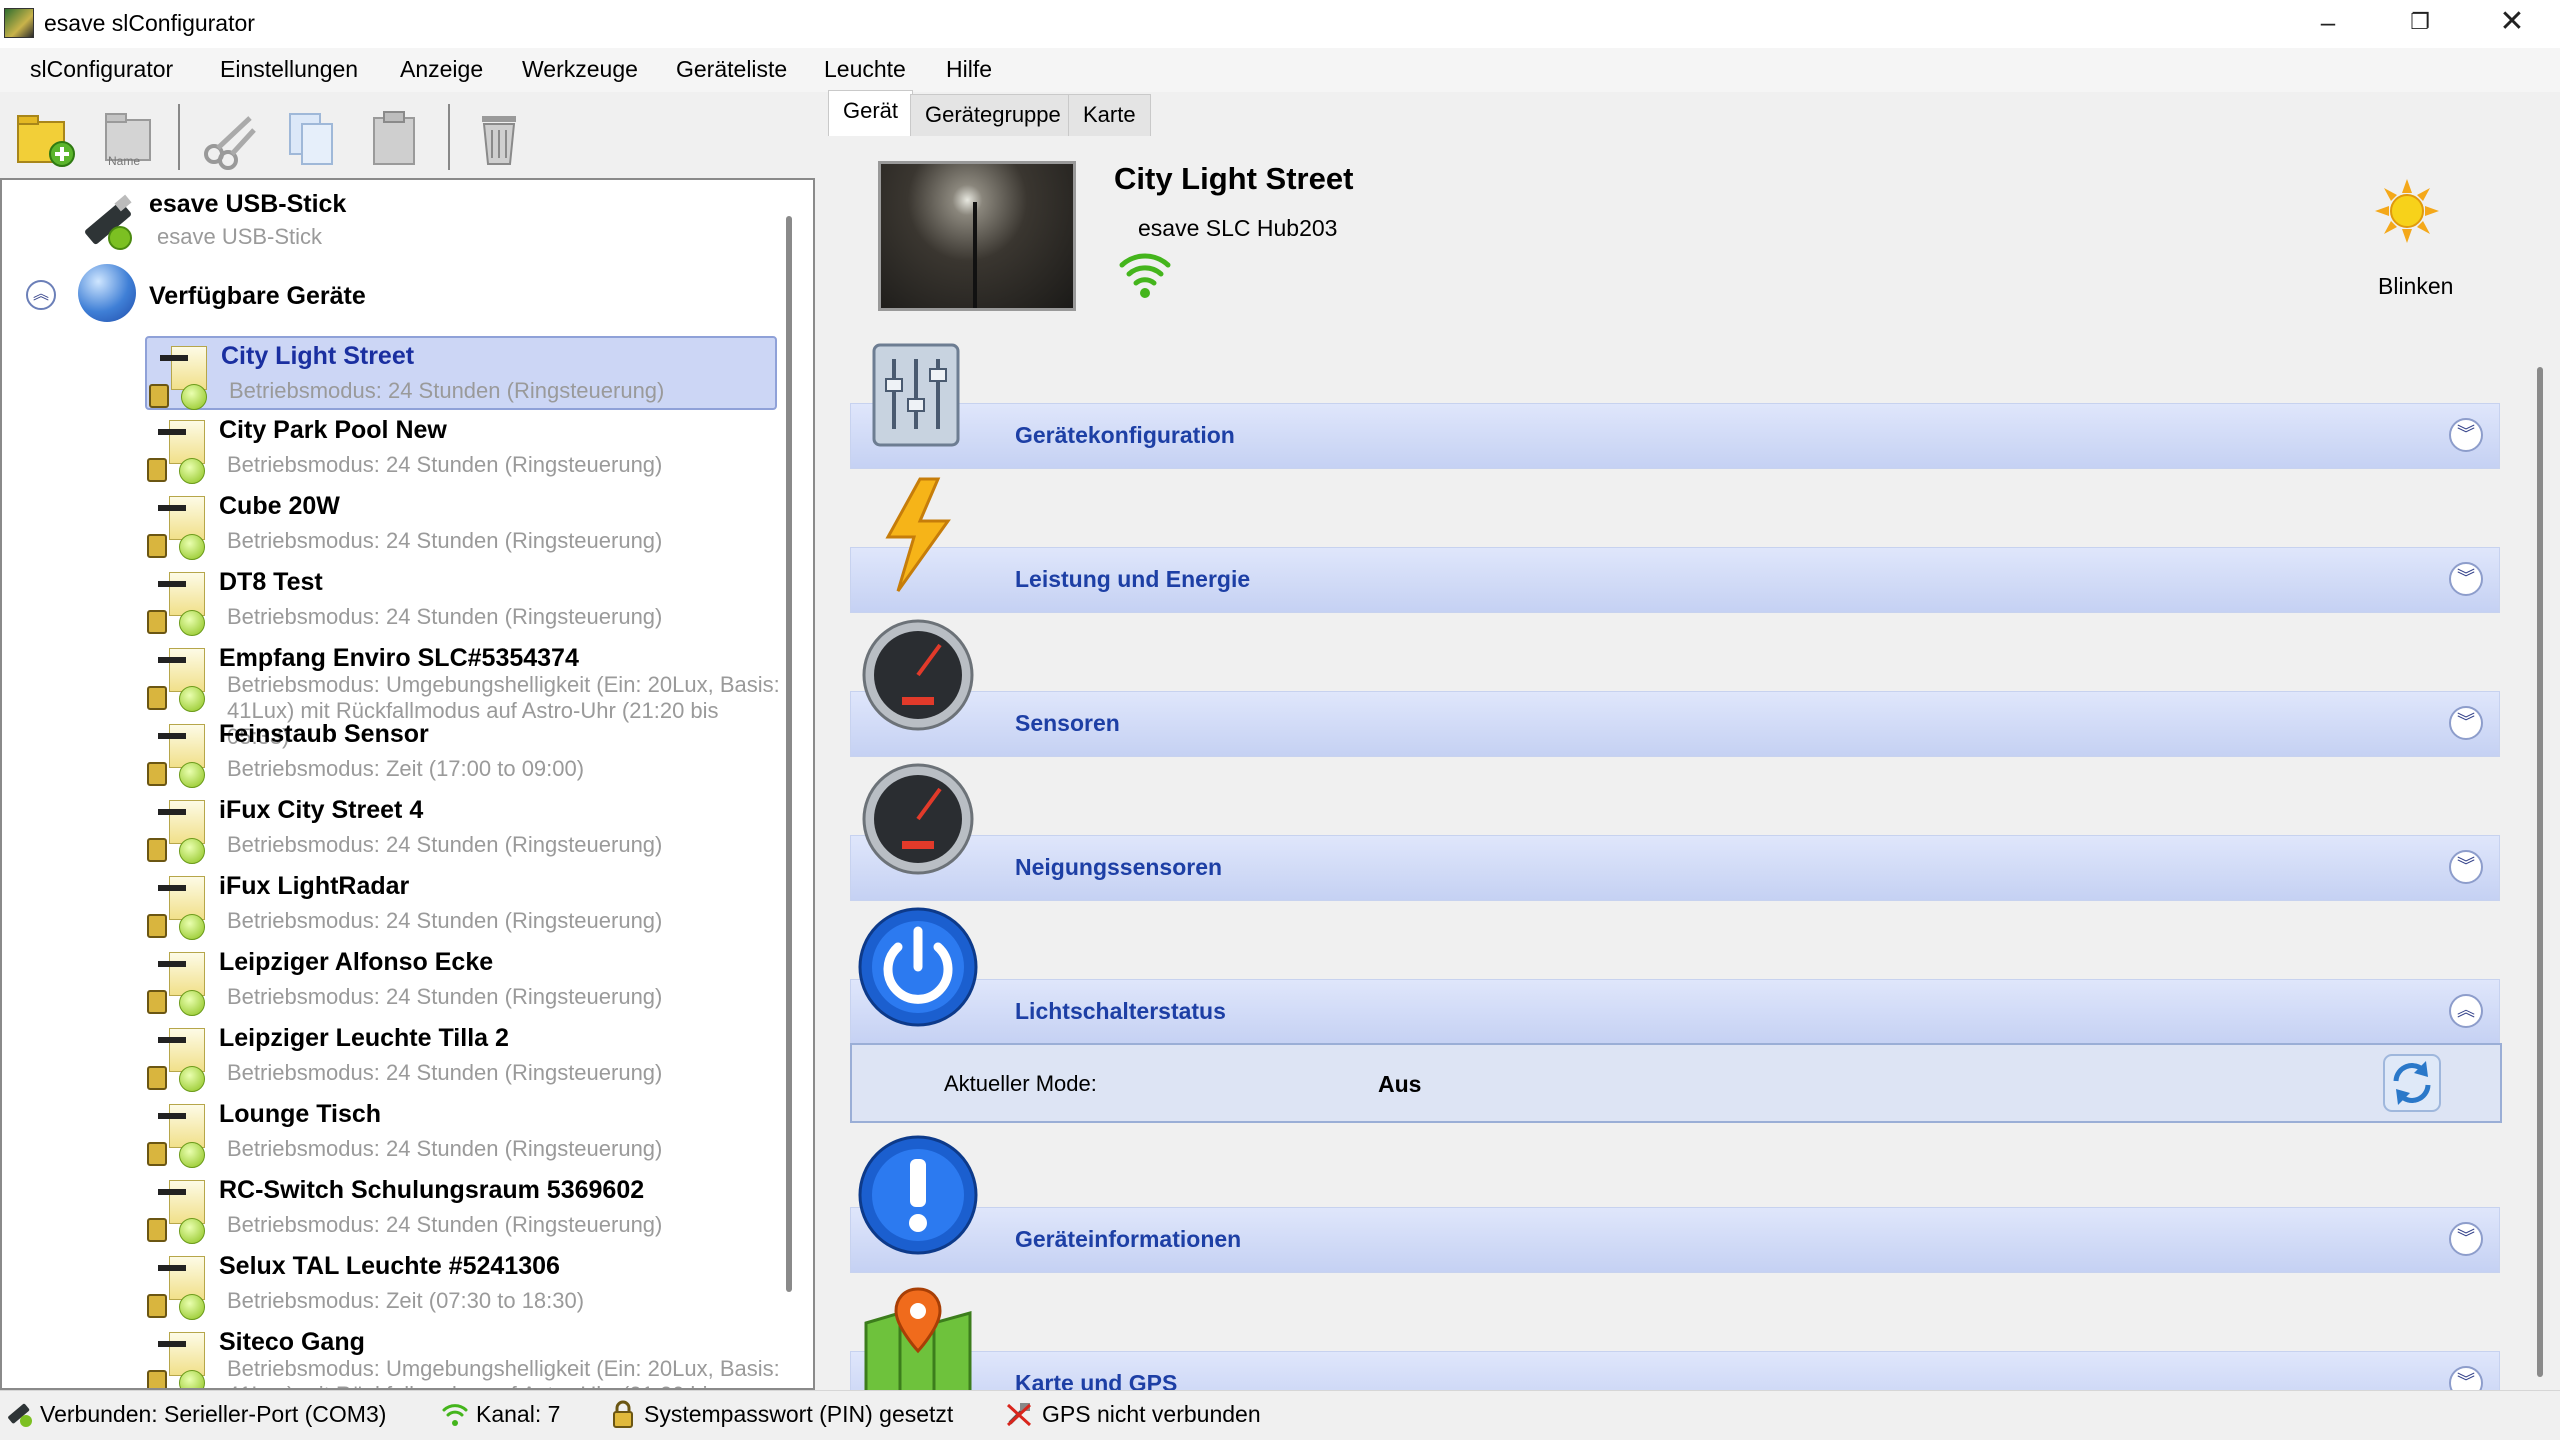 This screenshot has height=1440, width=2560. I want to click on blink-label: Blinken, so click(2415, 286).